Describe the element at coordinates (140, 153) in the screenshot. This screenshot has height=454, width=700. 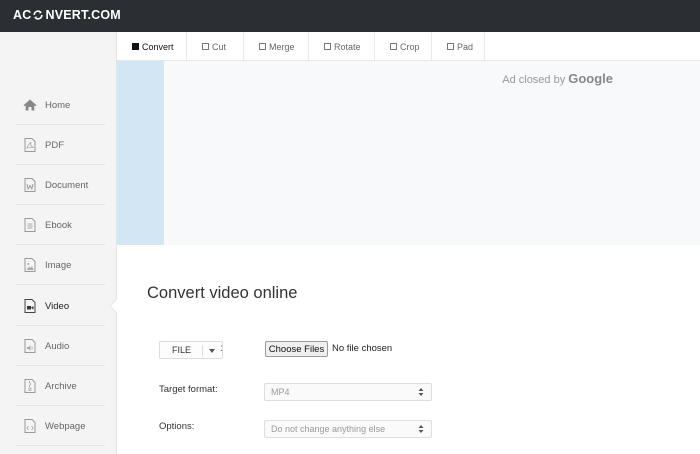
I see `ad-side-stripe` at that location.